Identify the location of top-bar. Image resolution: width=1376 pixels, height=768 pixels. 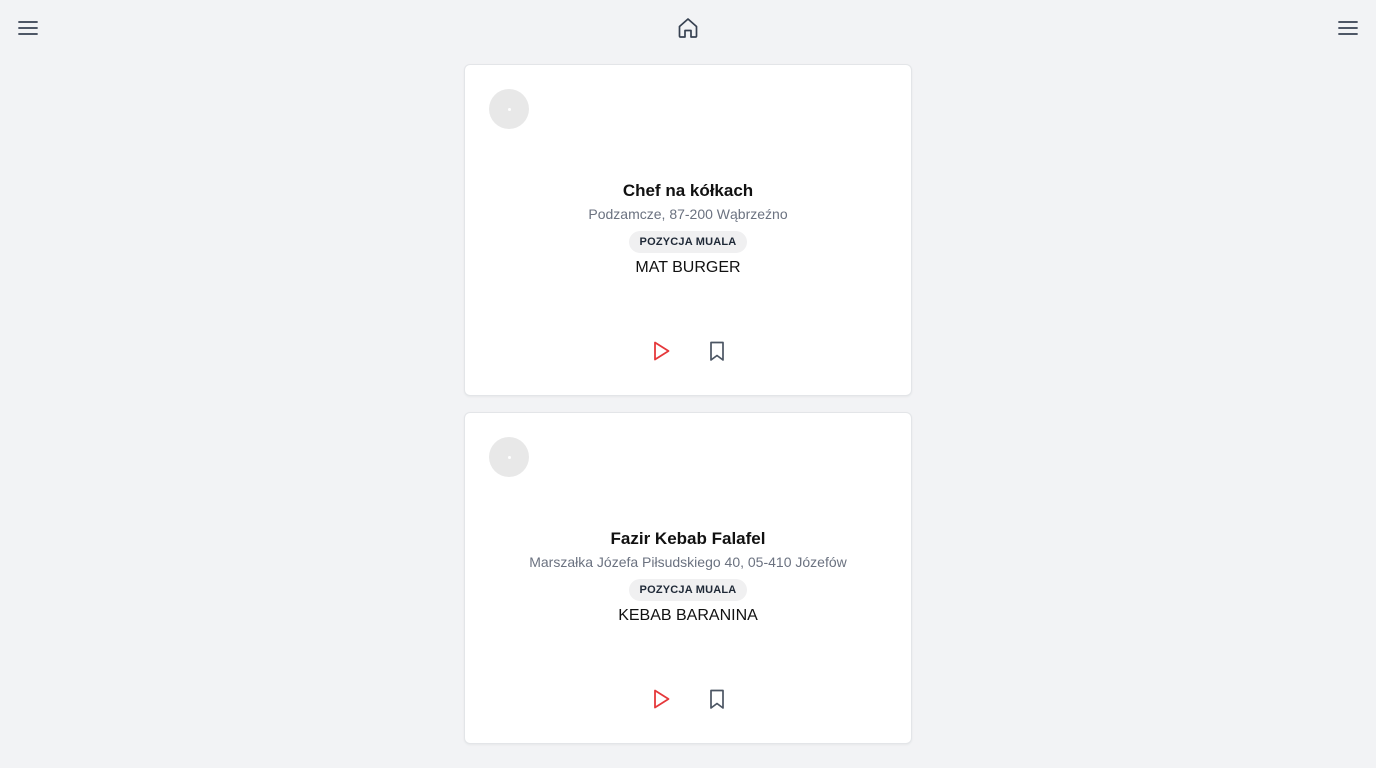
(688, 28).